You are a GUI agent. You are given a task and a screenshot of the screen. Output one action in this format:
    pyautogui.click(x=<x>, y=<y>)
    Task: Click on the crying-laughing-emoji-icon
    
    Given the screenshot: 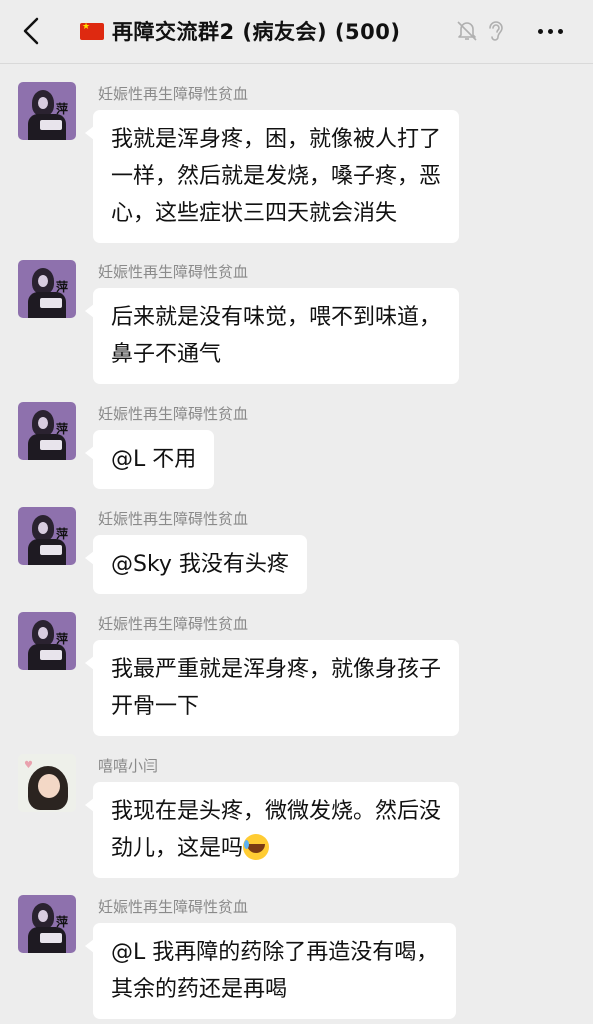 What is the action you would take?
    pyautogui.click(x=256, y=847)
    